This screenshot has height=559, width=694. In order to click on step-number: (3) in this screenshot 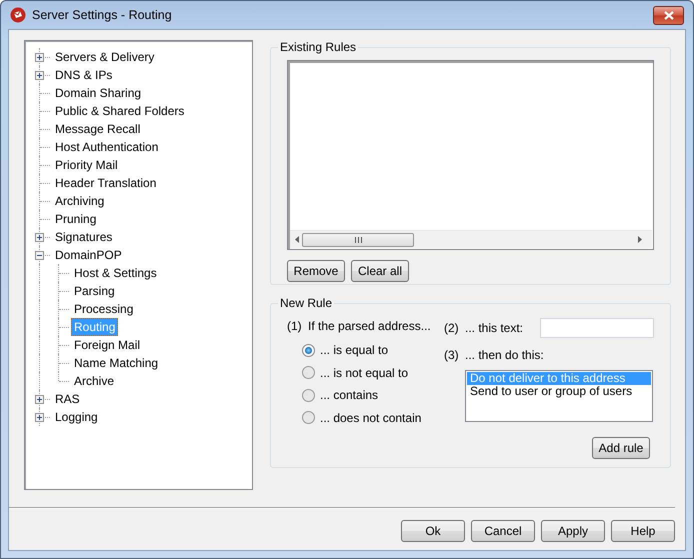, I will do `click(452, 355)`.